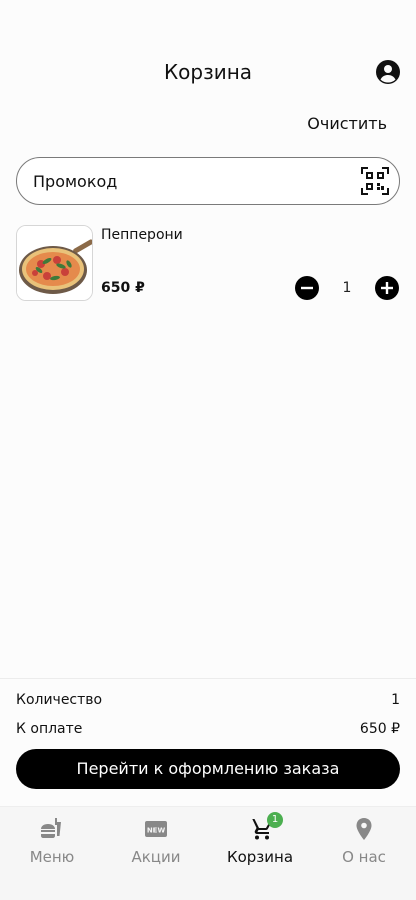  I want to click on bottom-tab-bar: Меню NEW Акции 1 Корзина О нас, so click(208, 853).